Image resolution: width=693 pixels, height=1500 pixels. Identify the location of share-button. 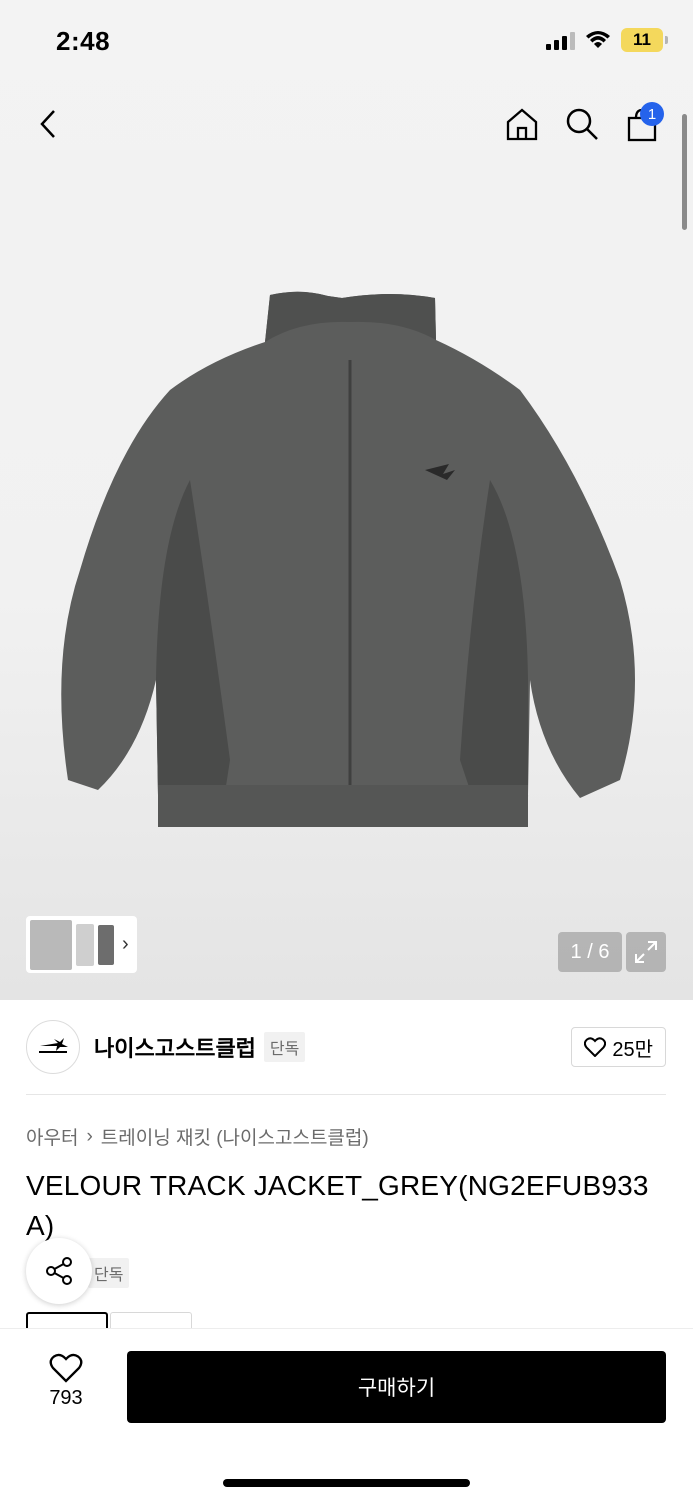
(59, 1271).